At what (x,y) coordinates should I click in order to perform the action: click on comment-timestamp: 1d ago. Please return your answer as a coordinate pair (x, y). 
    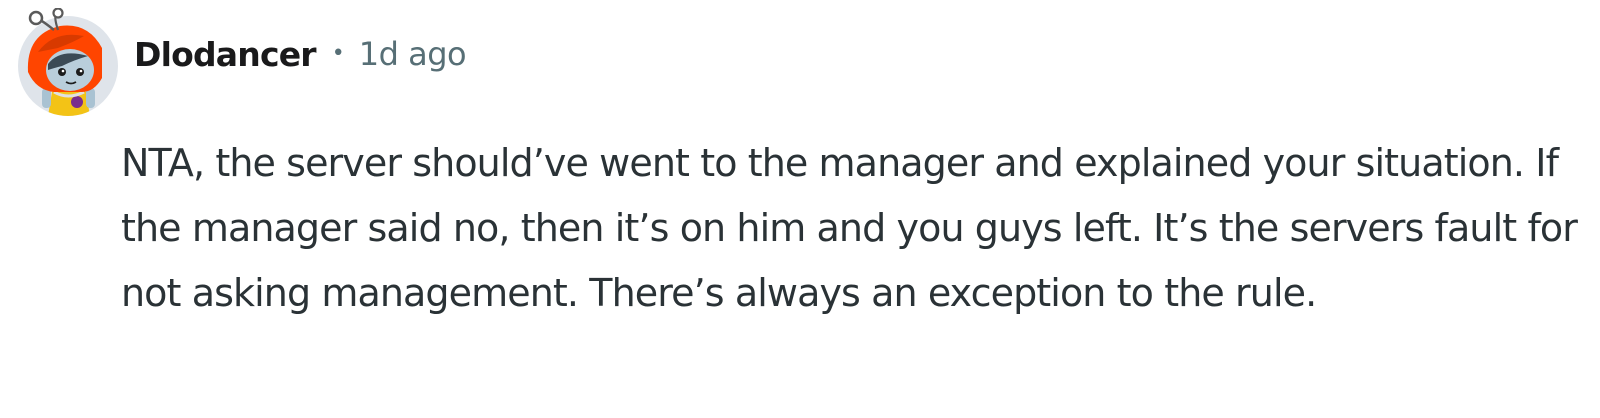
    Looking at the image, I should click on (413, 54).